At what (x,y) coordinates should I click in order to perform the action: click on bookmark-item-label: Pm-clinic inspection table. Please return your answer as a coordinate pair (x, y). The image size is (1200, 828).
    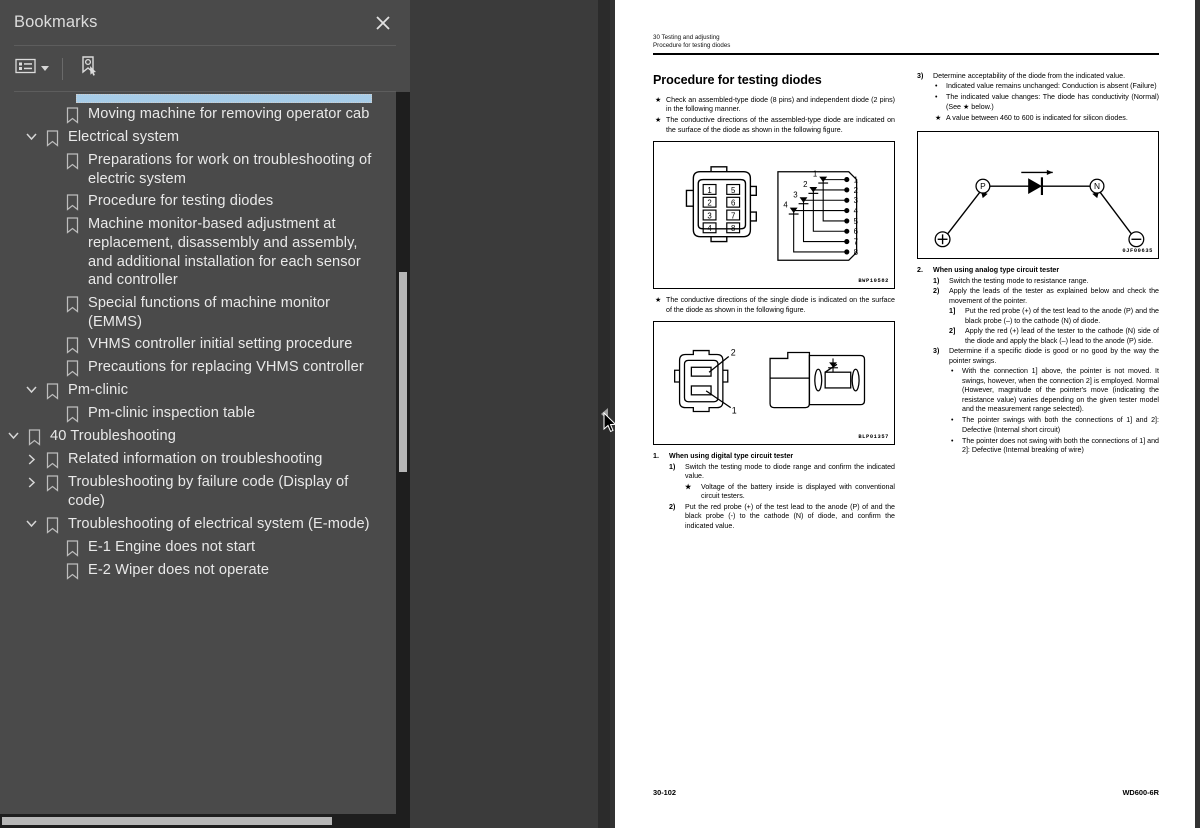
    Looking at the image, I should click on (172, 413).